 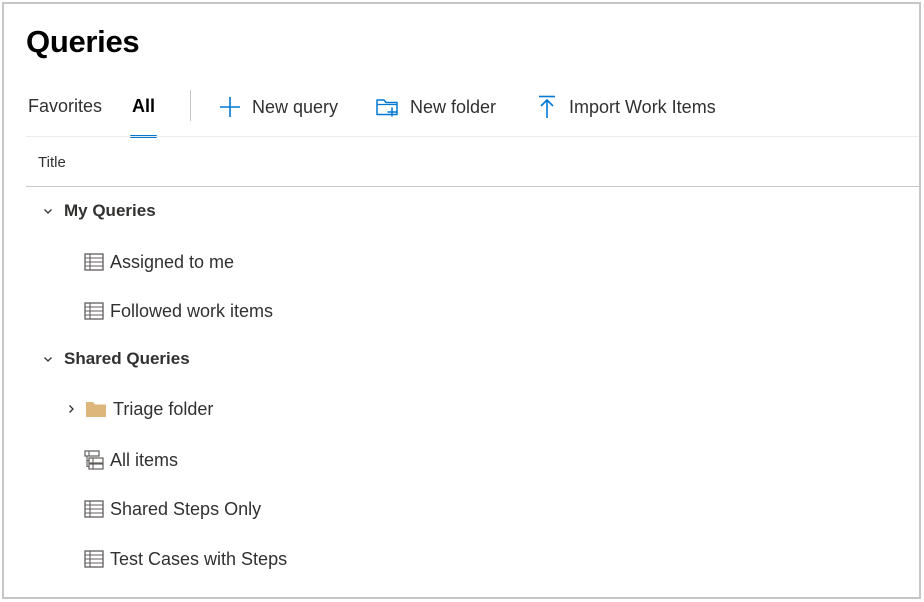 I want to click on new-query-button: New query, so click(x=277, y=107).